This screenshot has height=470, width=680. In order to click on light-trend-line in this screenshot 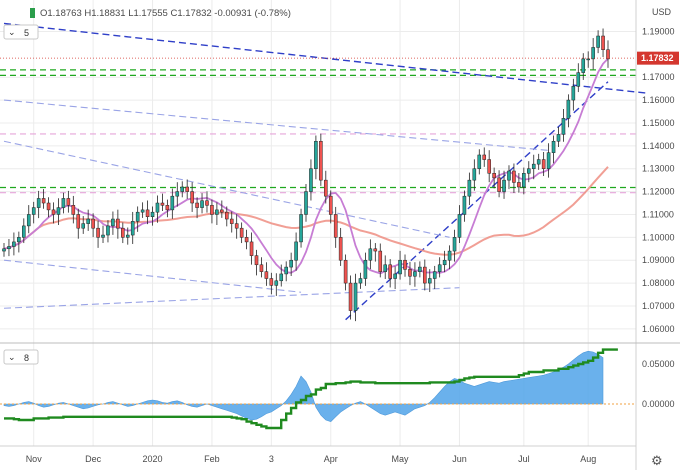, I will do `click(231, 298)`.